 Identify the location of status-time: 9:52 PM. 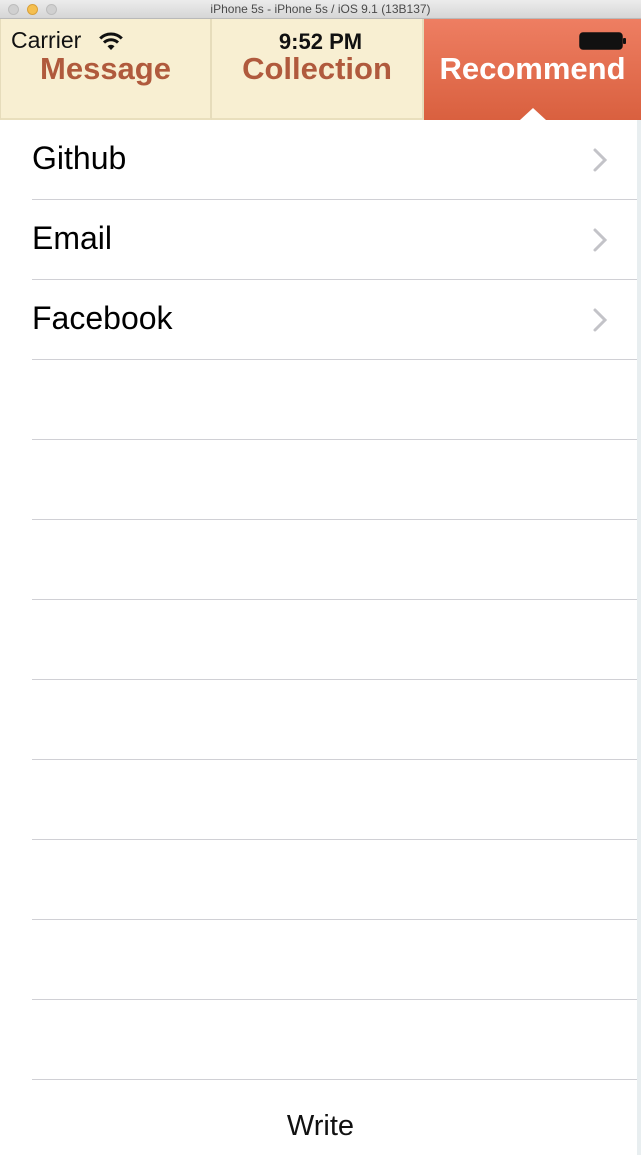
(320, 41).